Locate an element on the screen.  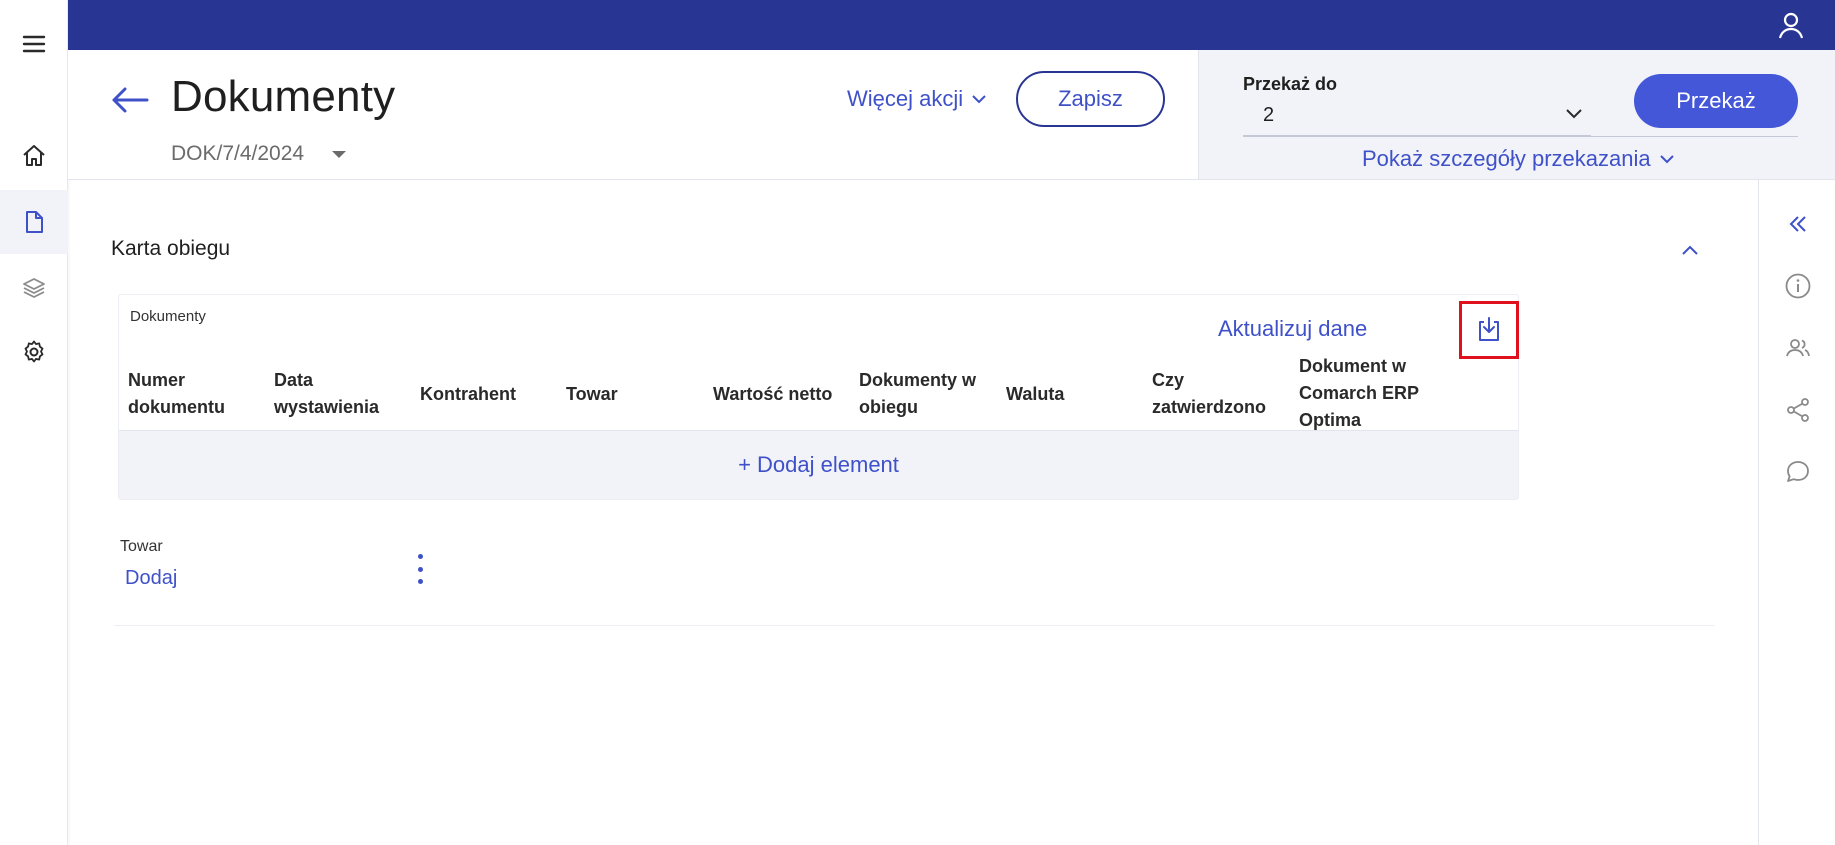
page-title: Dokumenty is located at coordinates (283, 96).